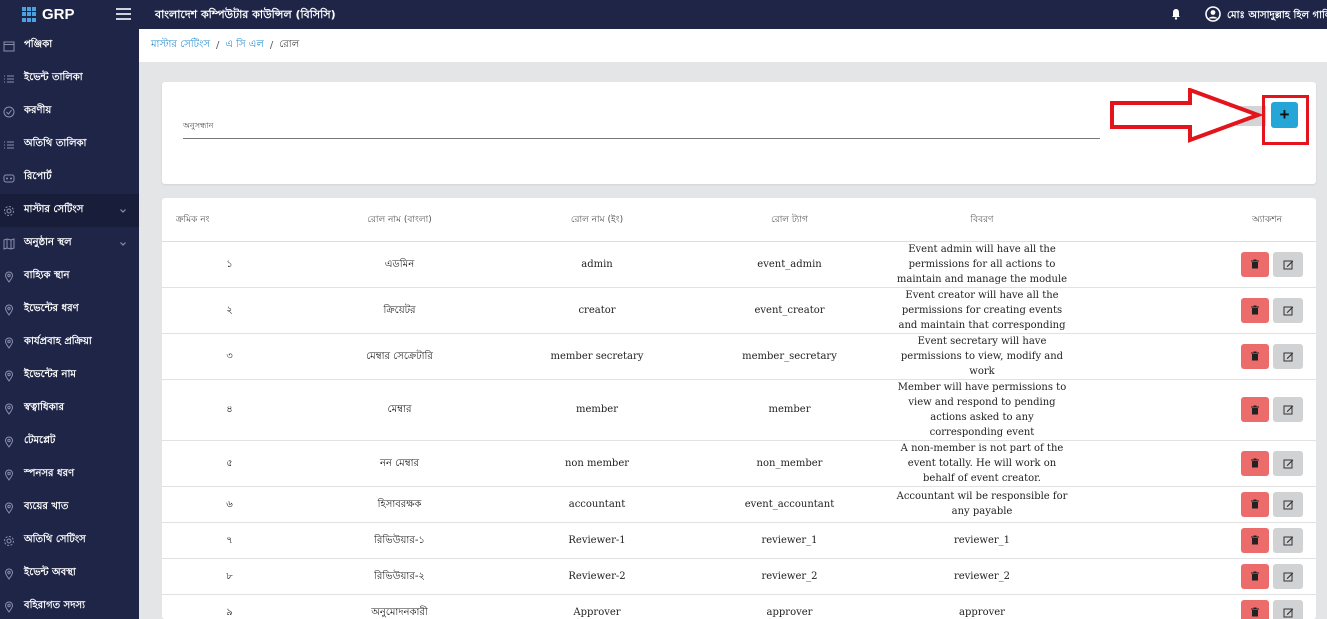 Image resolution: width=1327 pixels, height=619 pixels. I want to click on cell-serial: ১, so click(229, 264).